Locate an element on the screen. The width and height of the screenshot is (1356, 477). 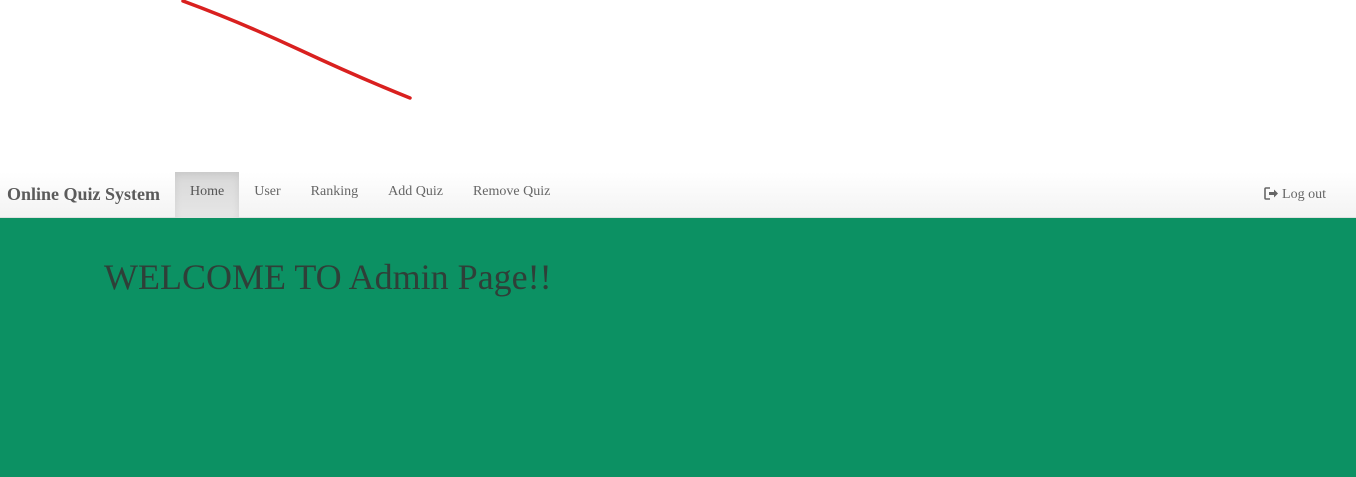
nav-item-ranking: Ranking is located at coordinates (334, 195).